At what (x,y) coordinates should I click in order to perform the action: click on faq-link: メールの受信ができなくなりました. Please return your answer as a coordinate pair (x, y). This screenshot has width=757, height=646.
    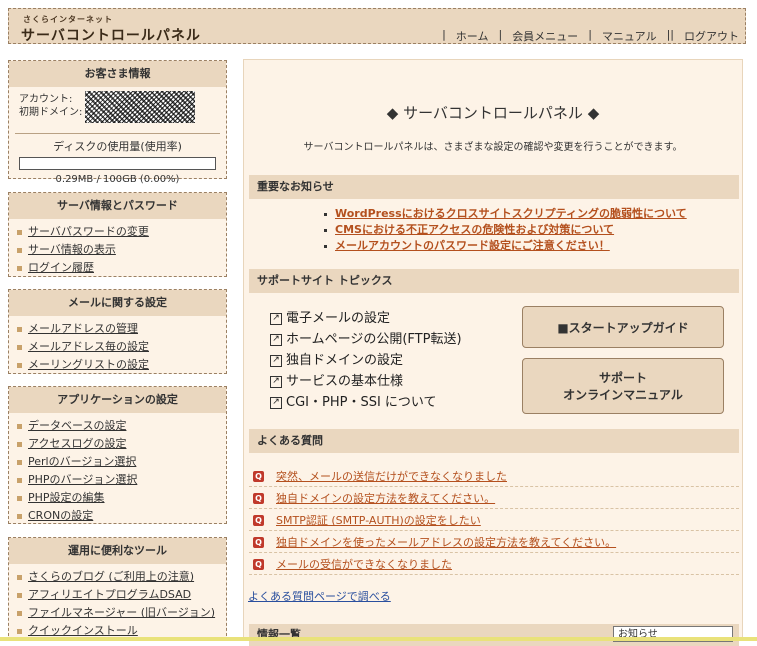
    Looking at the image, I should click on (364, 564).